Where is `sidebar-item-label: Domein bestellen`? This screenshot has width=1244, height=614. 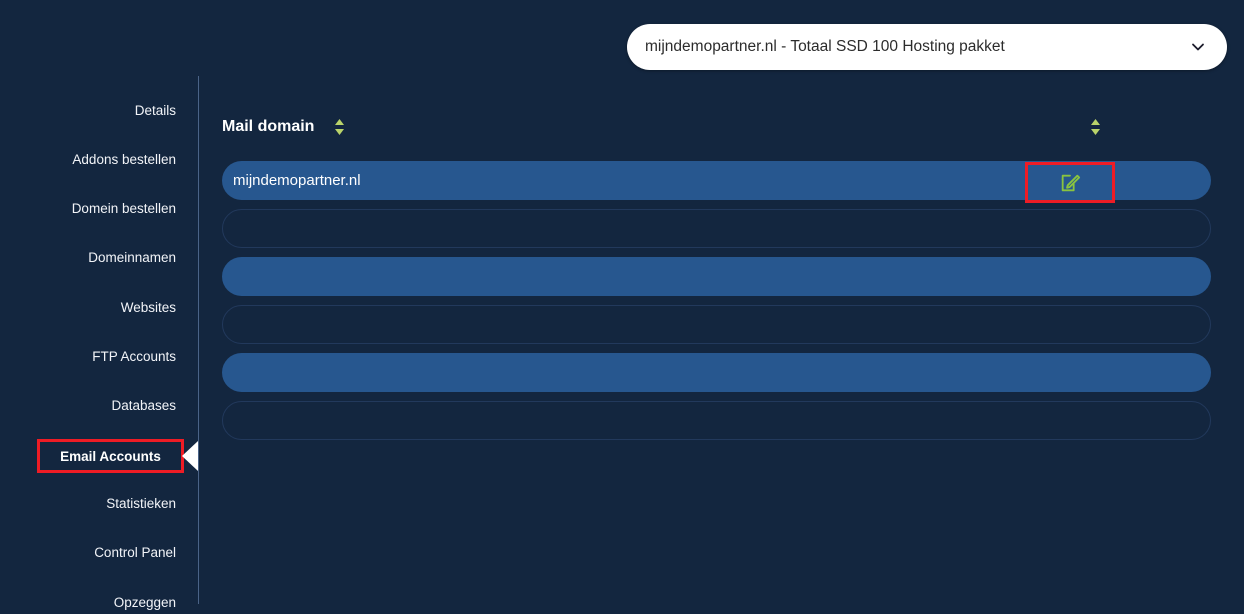 sidebar-item-label: Domein bestellen is located at coordinates (123, 208).